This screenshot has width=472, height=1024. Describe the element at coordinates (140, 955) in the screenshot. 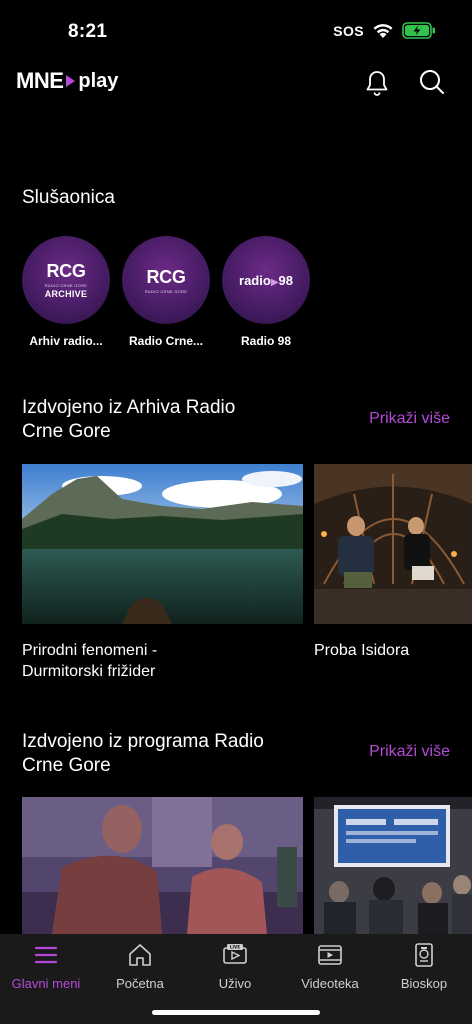

I see `home-icon` at that location.